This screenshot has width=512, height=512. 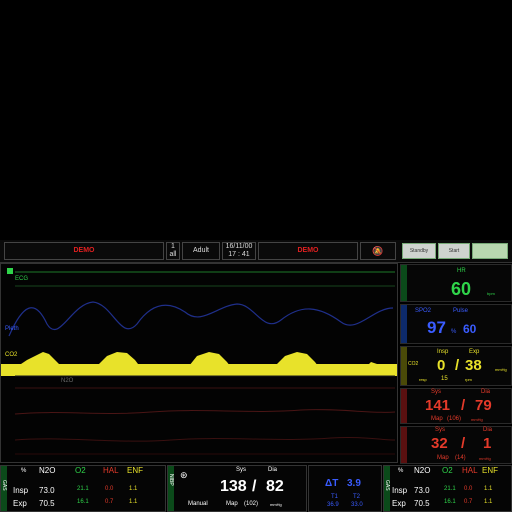 I want to click on temp-t2-label: T2, so click(x=357, y=497).